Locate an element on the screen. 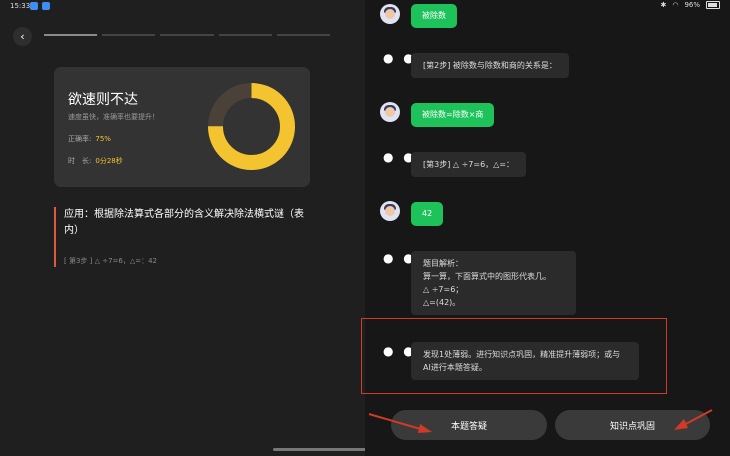 The height and width of the screenshot is (456, 730). analysis-line: 算一算，下面算式中的图形代表几。 is located at coordinates (487, 276).